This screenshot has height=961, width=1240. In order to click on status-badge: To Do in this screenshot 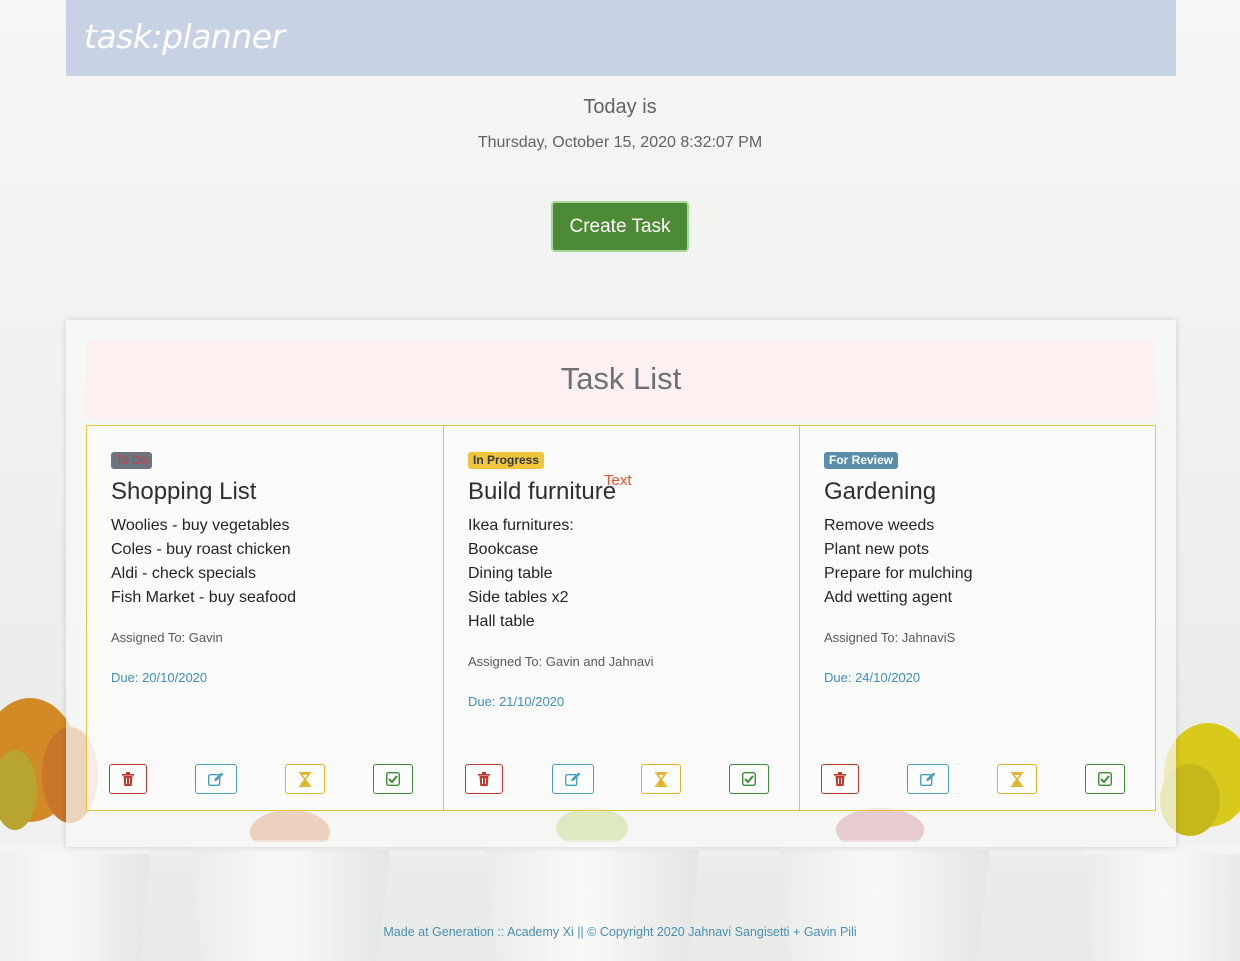, I will do `click(132, 460)`.